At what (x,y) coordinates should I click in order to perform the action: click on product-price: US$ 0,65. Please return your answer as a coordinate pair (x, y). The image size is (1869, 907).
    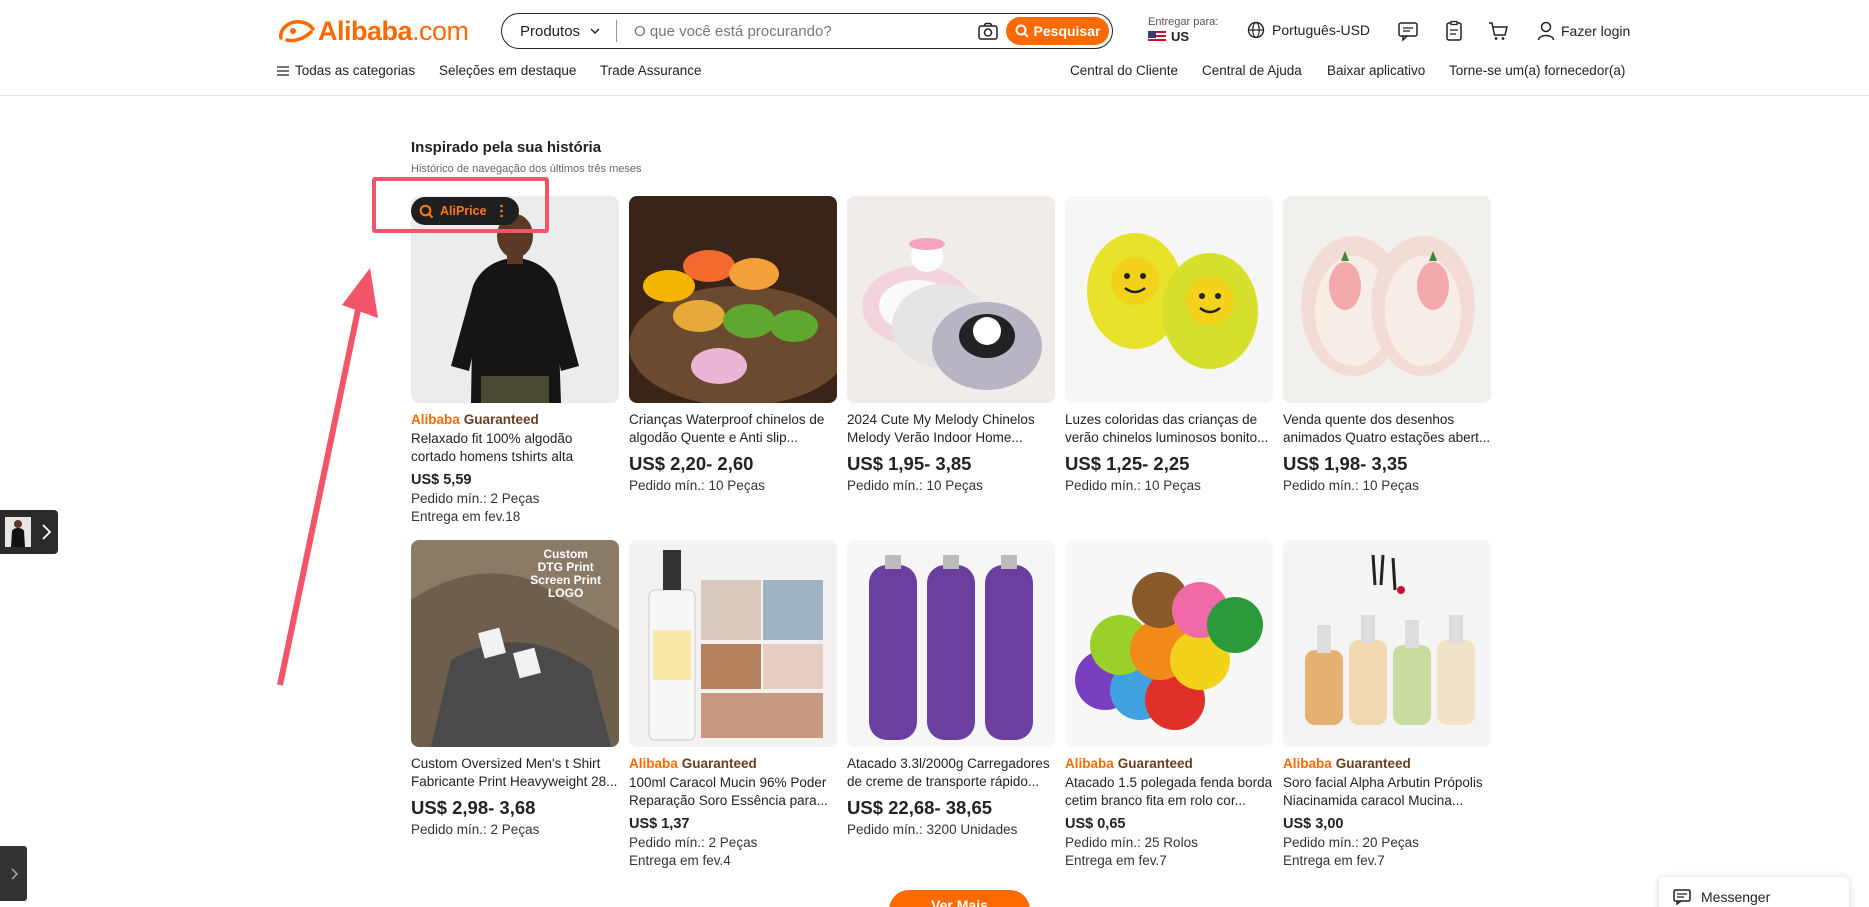
    Looking at the image, I should click on (1095, 824).